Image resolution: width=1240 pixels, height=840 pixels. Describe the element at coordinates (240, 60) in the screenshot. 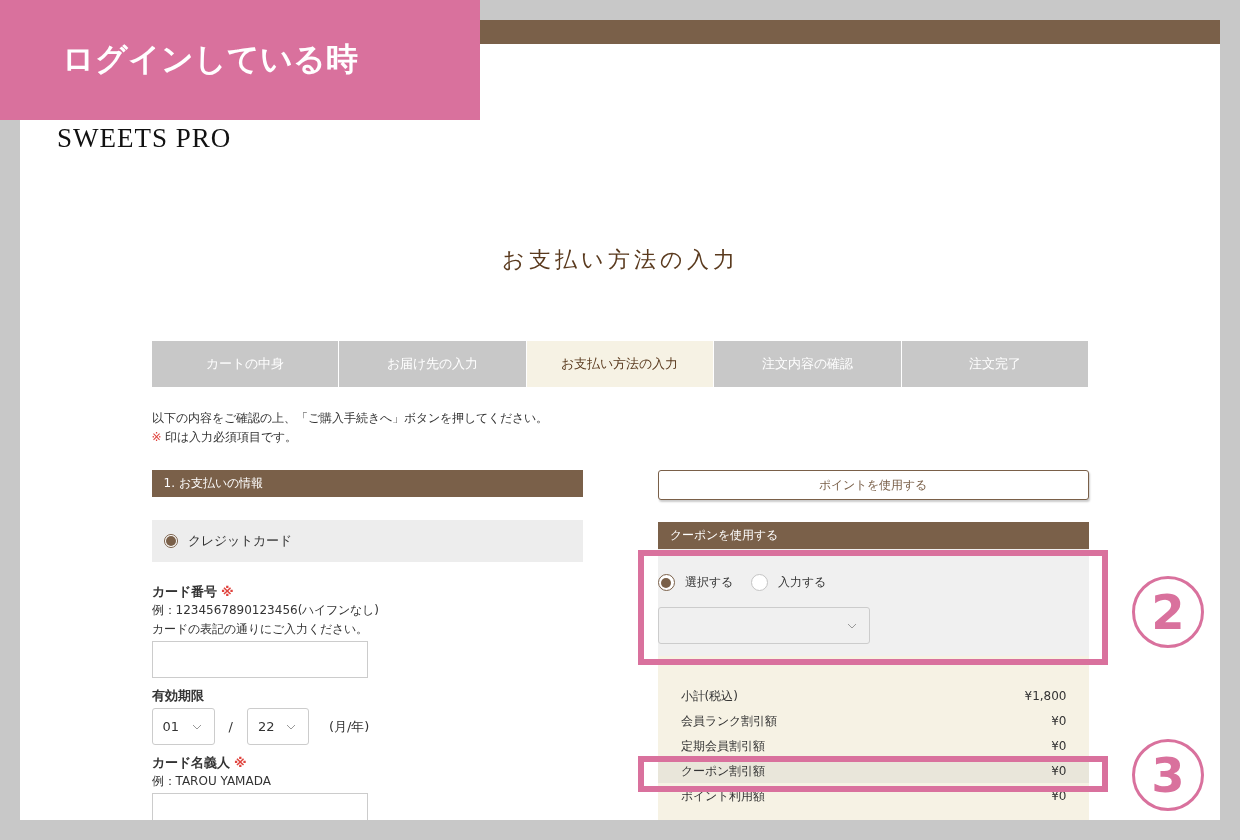

I see `annotation-label: ログインしている時` at that location.